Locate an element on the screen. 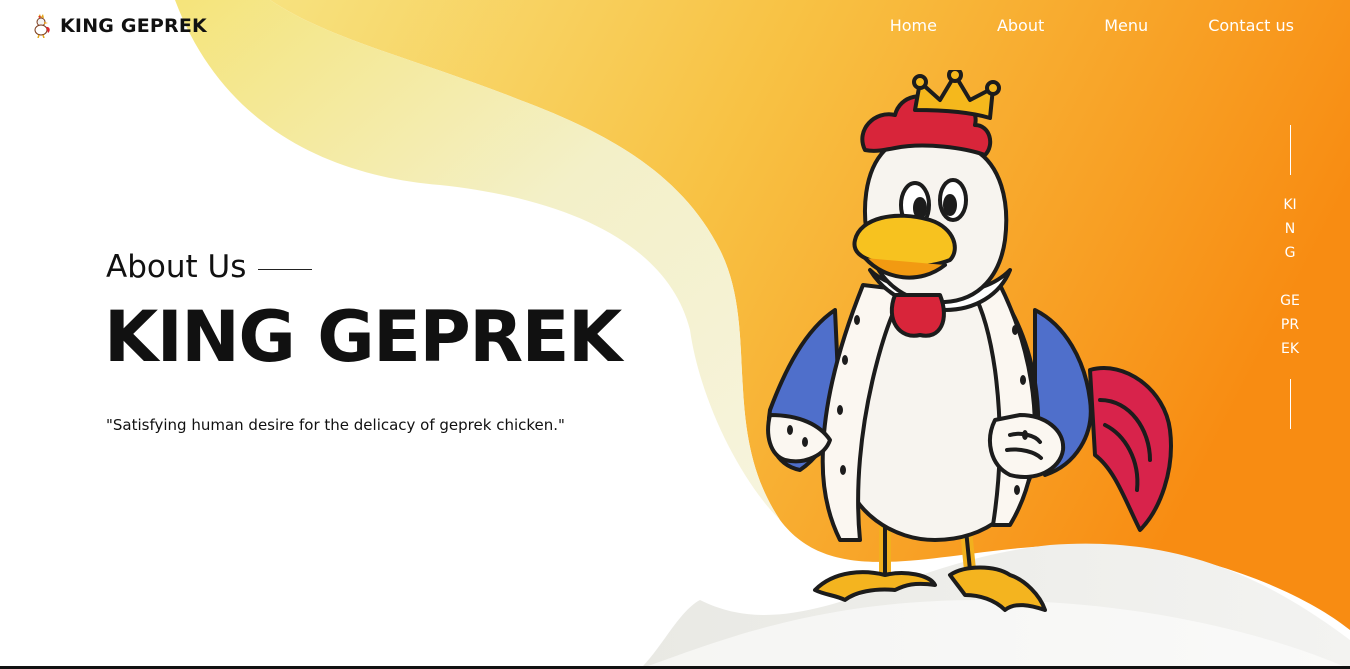 This screenshot has width=1350, height=669. about-subtitle: About Us is located at coordinates (176, 267).